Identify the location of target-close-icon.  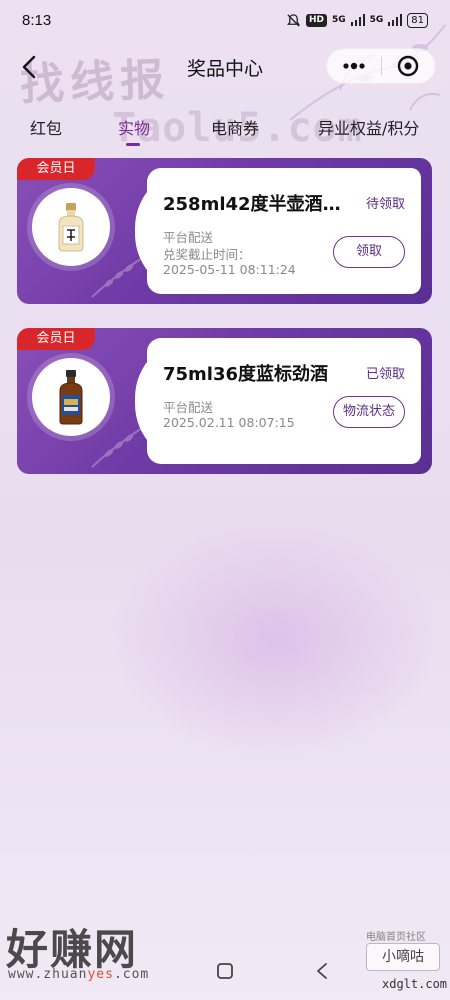
(408, 66).